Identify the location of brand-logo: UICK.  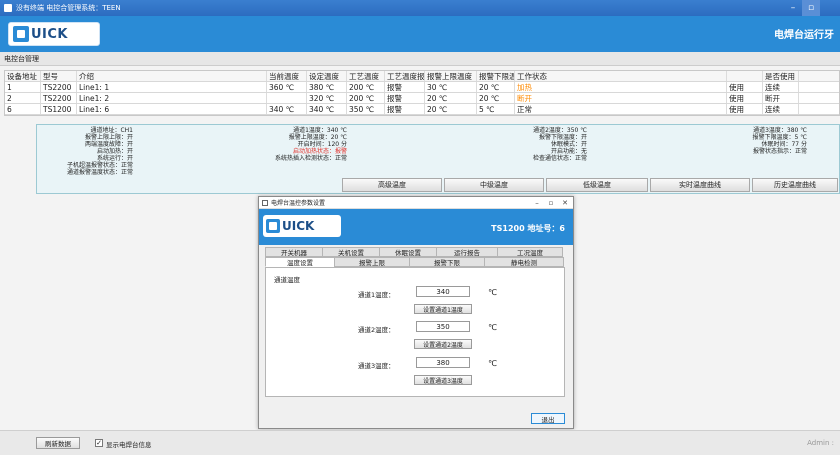
(54, 34).